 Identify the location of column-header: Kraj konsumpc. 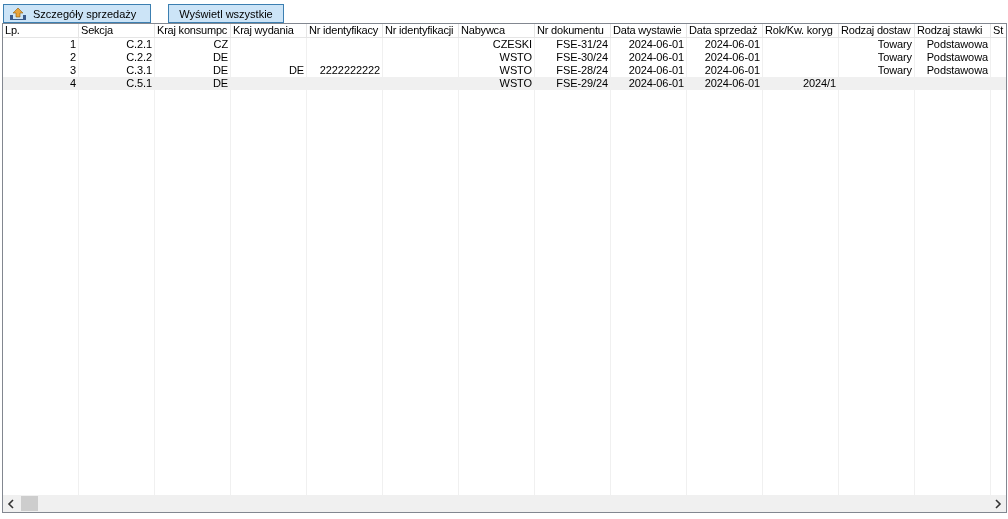
(193, 31).